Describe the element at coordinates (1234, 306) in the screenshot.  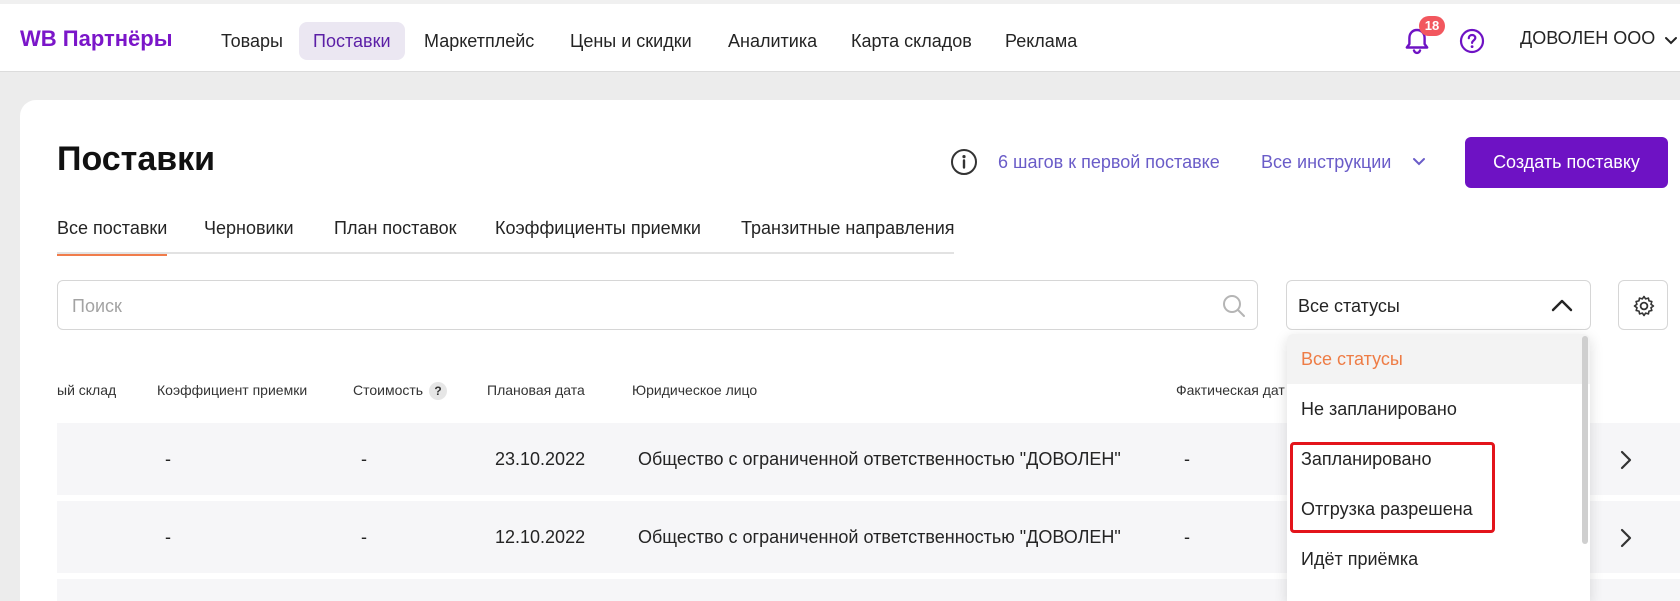
I see `search-icon` at that location.